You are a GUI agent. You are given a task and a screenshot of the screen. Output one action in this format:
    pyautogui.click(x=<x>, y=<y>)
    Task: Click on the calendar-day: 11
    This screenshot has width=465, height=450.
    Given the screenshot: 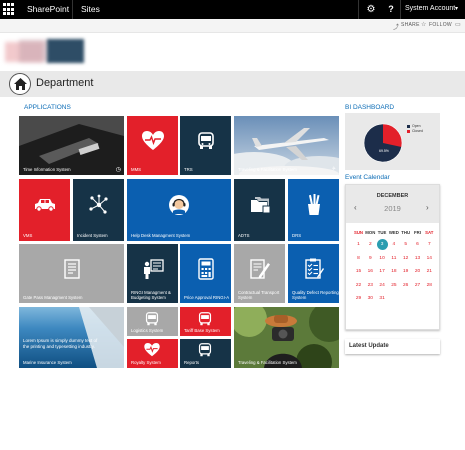 What is the action you would take?
    pyautogui.click(x=393, y=258)
    